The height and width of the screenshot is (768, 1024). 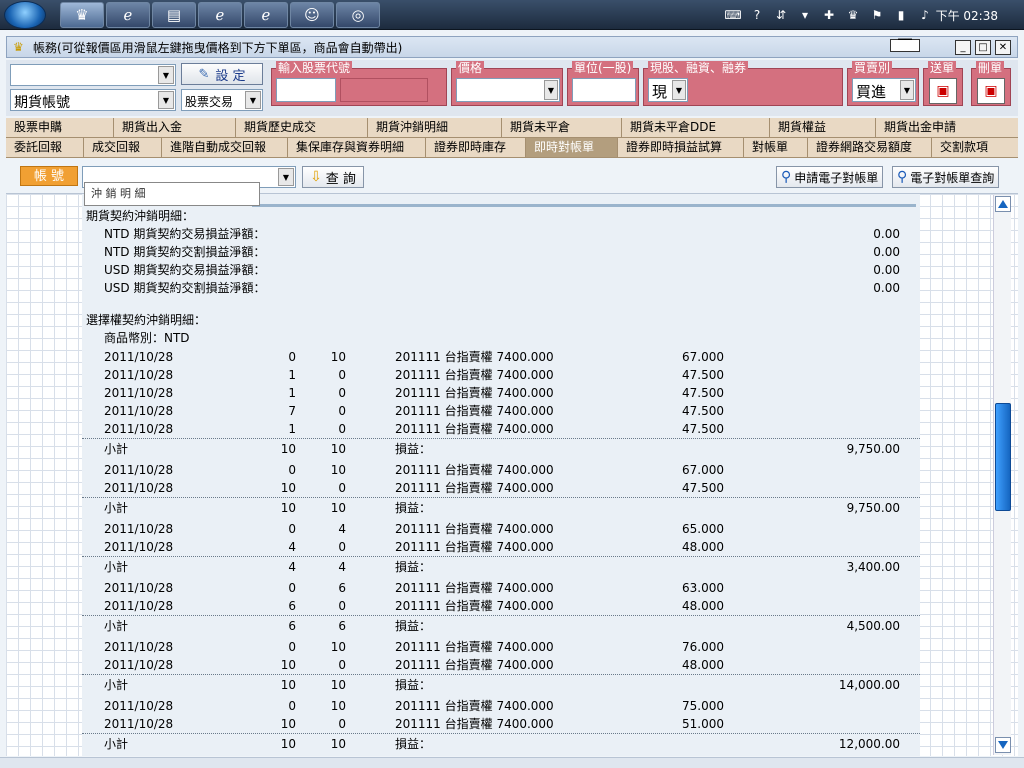 I want to click on send-order-icon: ▣, so click(x=943, y=91).